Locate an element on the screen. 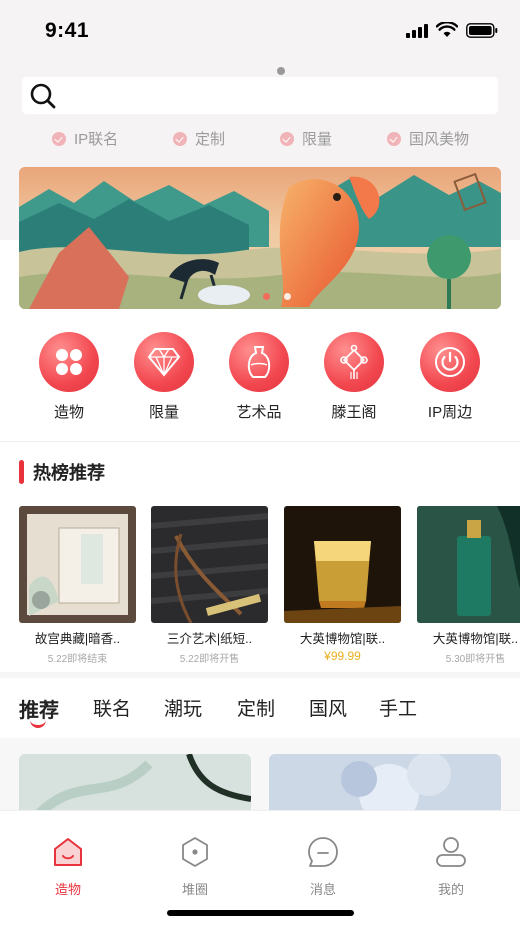 Image resolution: width=520 pixels, height=926 pixels. product-price: ¥99.99 is located at coordinates (342, 656).